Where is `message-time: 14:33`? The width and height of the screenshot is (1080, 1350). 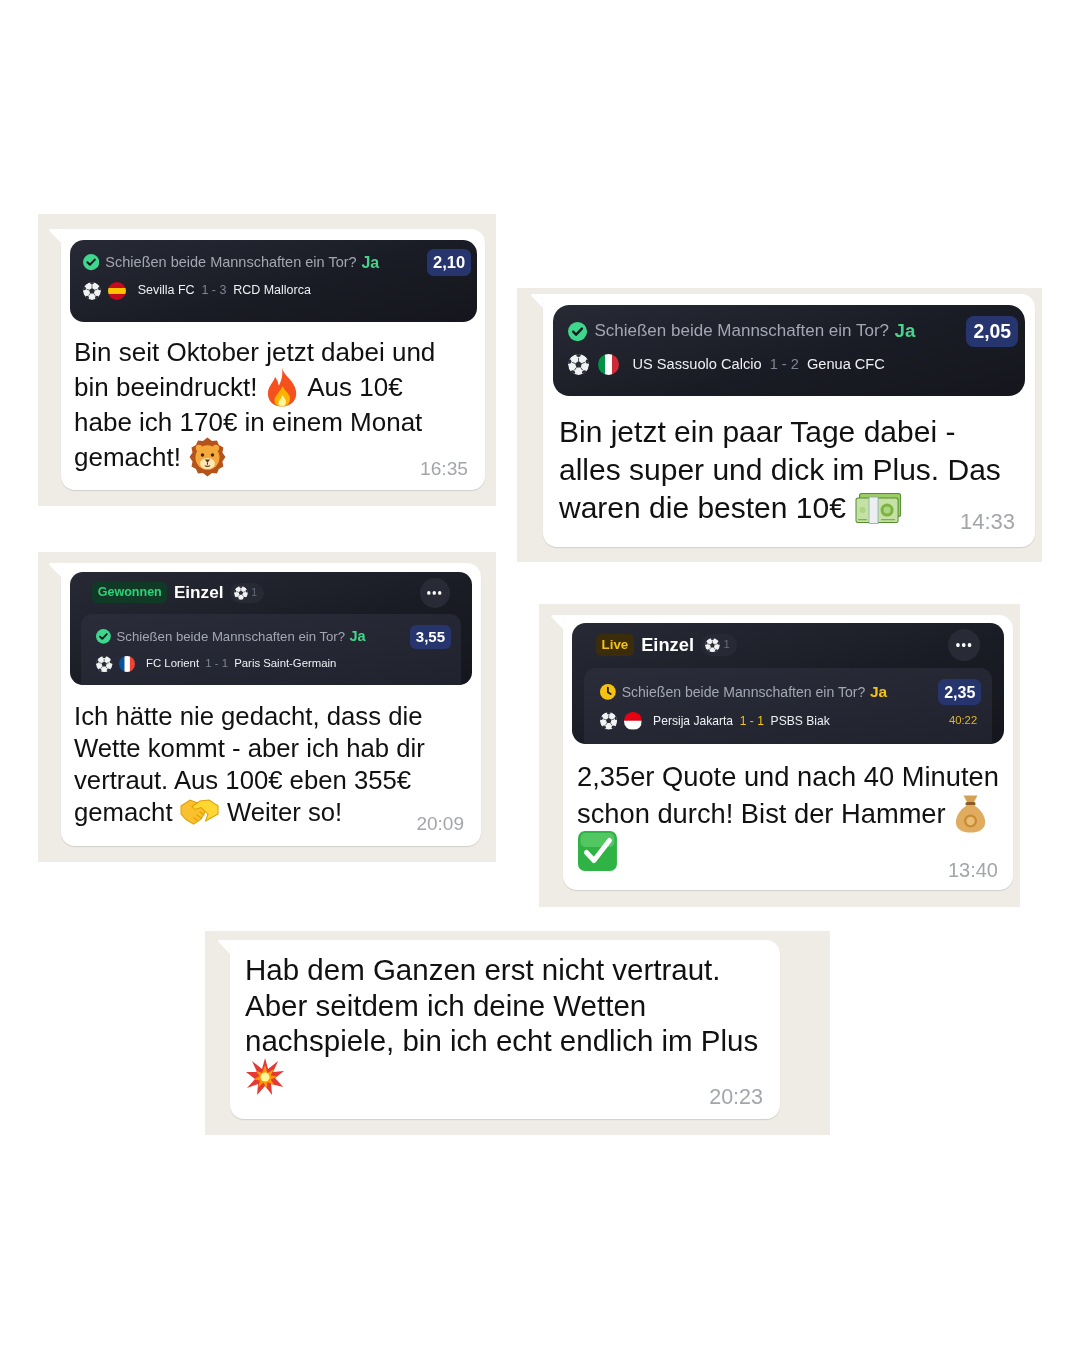
message-time: 14:33 is located at coordinates (987, 521).